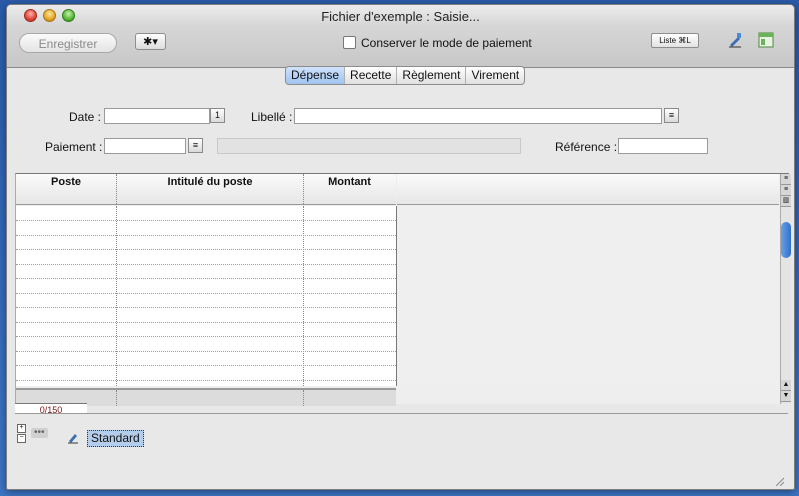  What do you see at coordinates (786, 179) in the screenshot?
I see `list-view-icon: ≡` at bounding box center [786, 179].